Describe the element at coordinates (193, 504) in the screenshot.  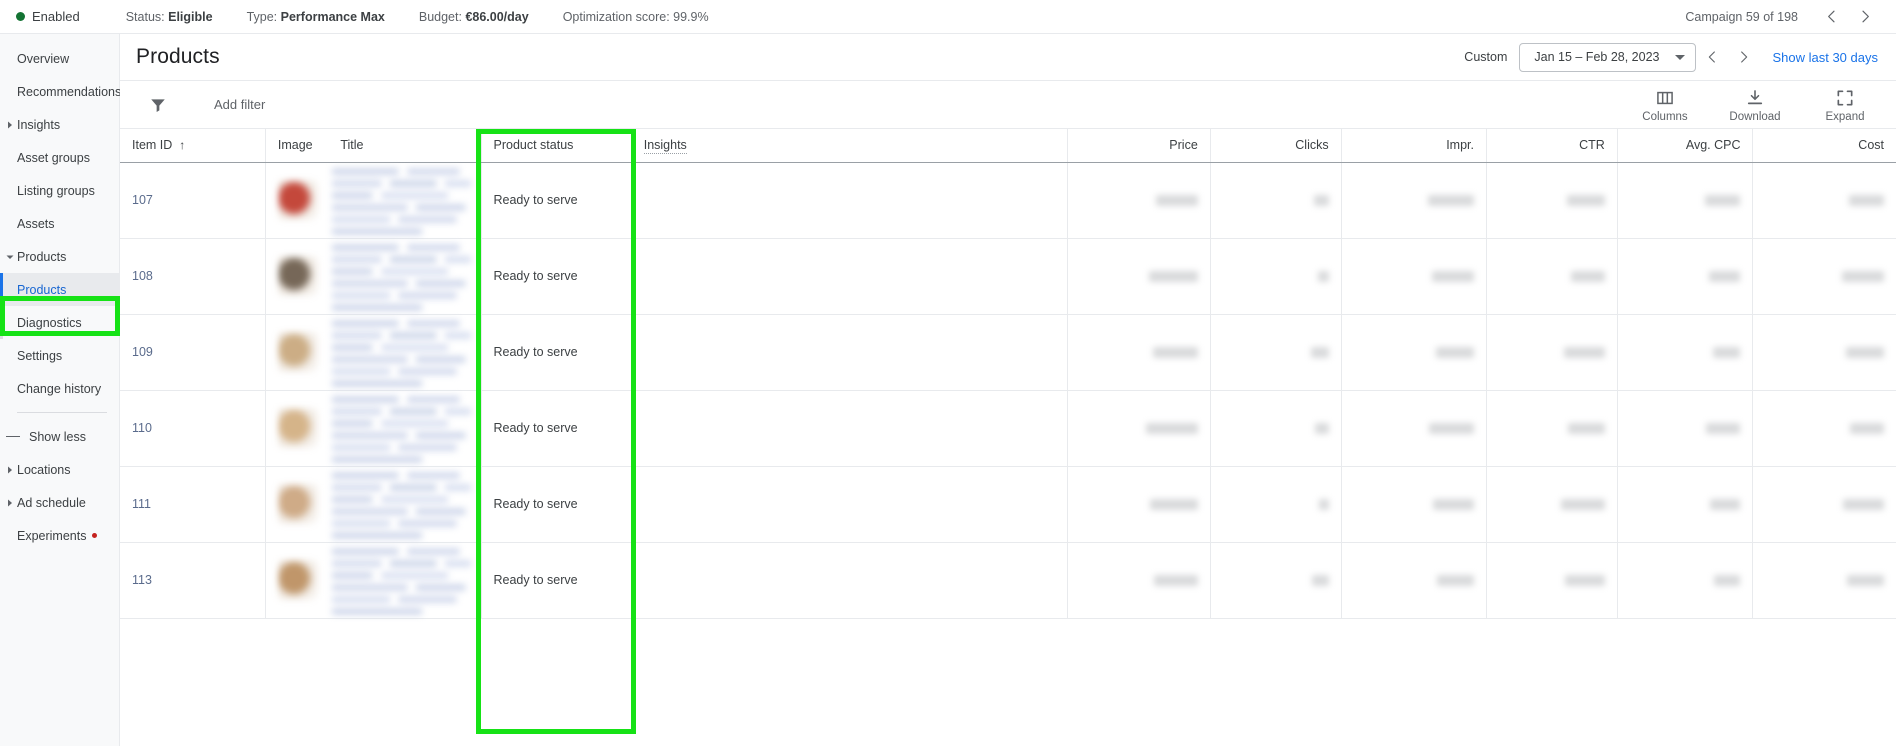
I see `cell-item-id: 111` at that location.